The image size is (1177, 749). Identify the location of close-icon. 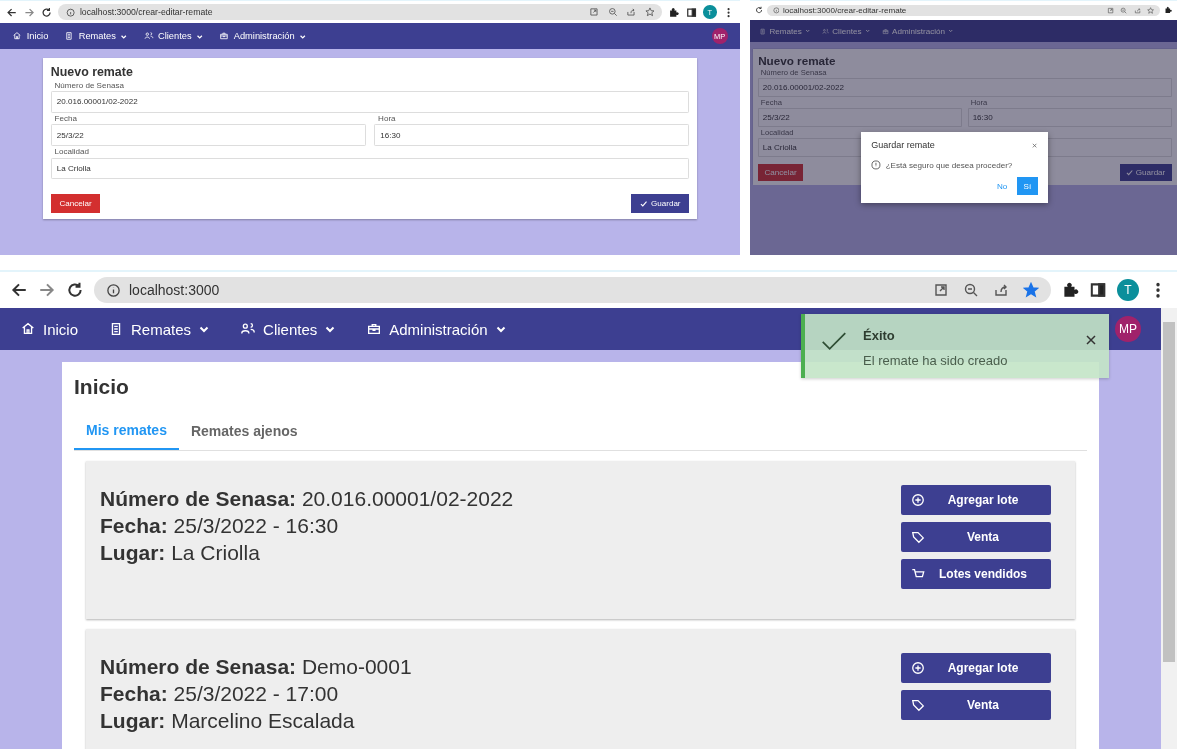
(1091, 340).